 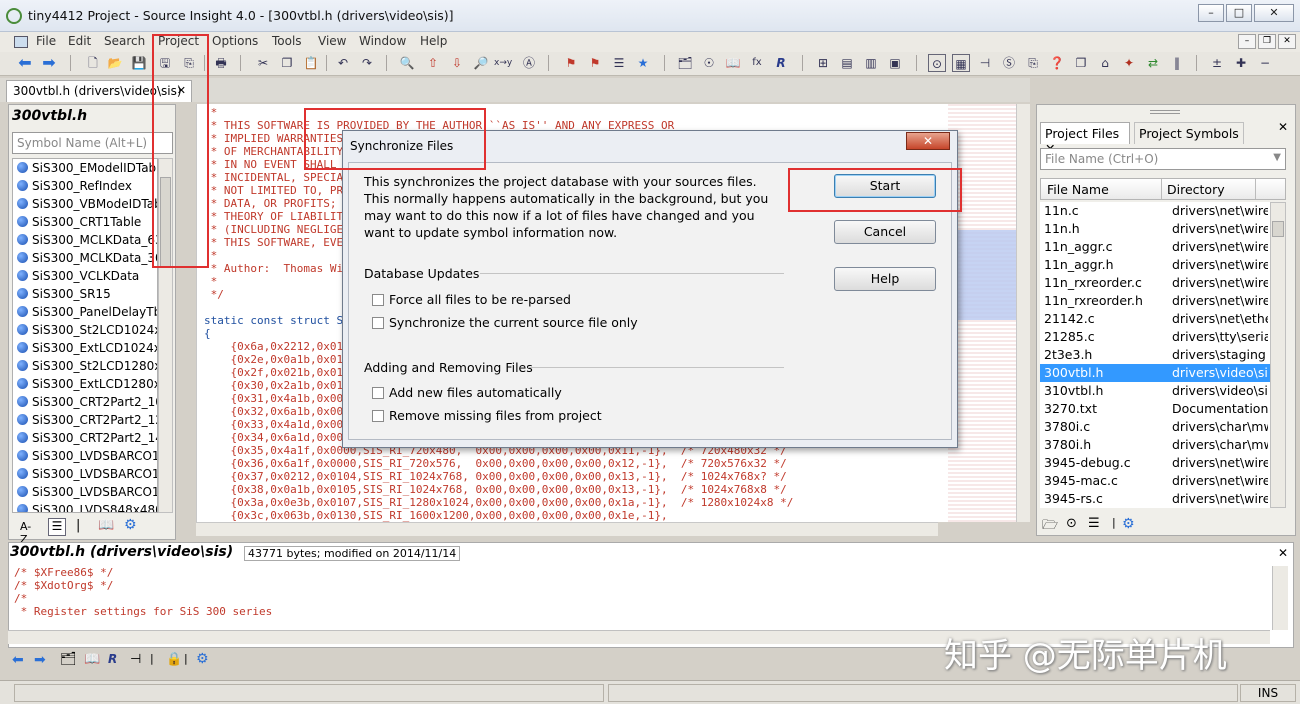 I want to click on close-button: ✕, so click(x=1274, y=13).